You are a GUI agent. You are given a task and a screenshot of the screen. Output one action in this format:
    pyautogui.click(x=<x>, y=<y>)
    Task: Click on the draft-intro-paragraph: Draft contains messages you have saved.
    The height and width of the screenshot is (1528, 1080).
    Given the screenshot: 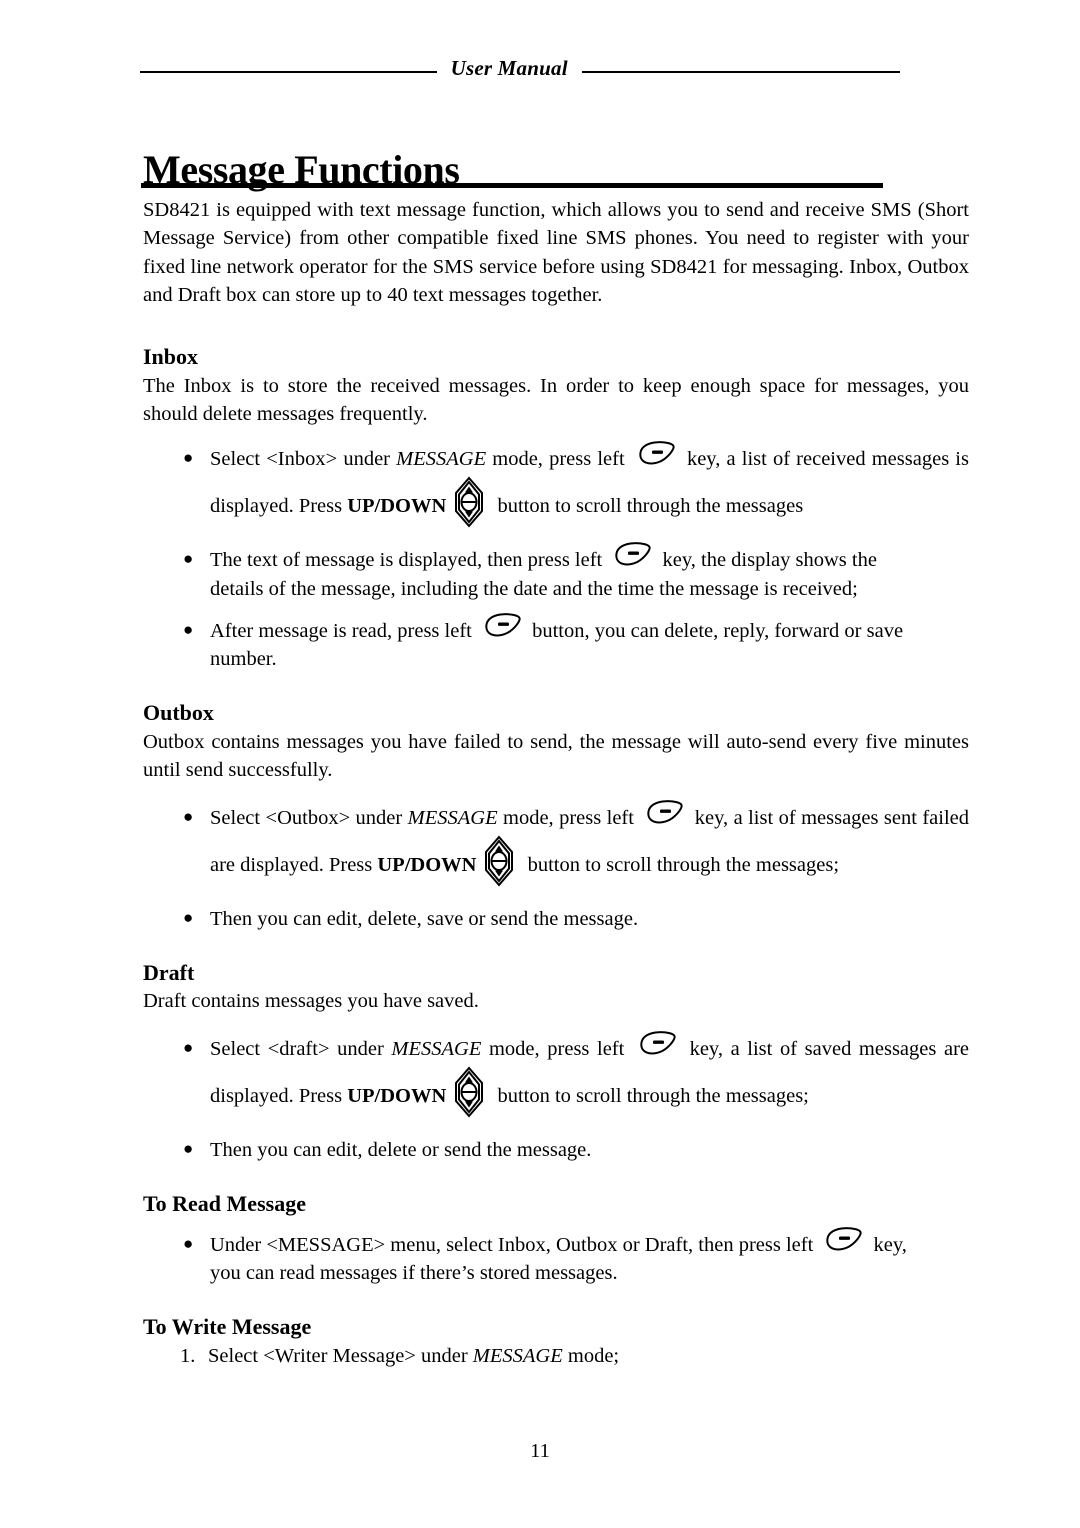 What is the action you would take?
    pyautogui.click(x=311, y=1001)
    